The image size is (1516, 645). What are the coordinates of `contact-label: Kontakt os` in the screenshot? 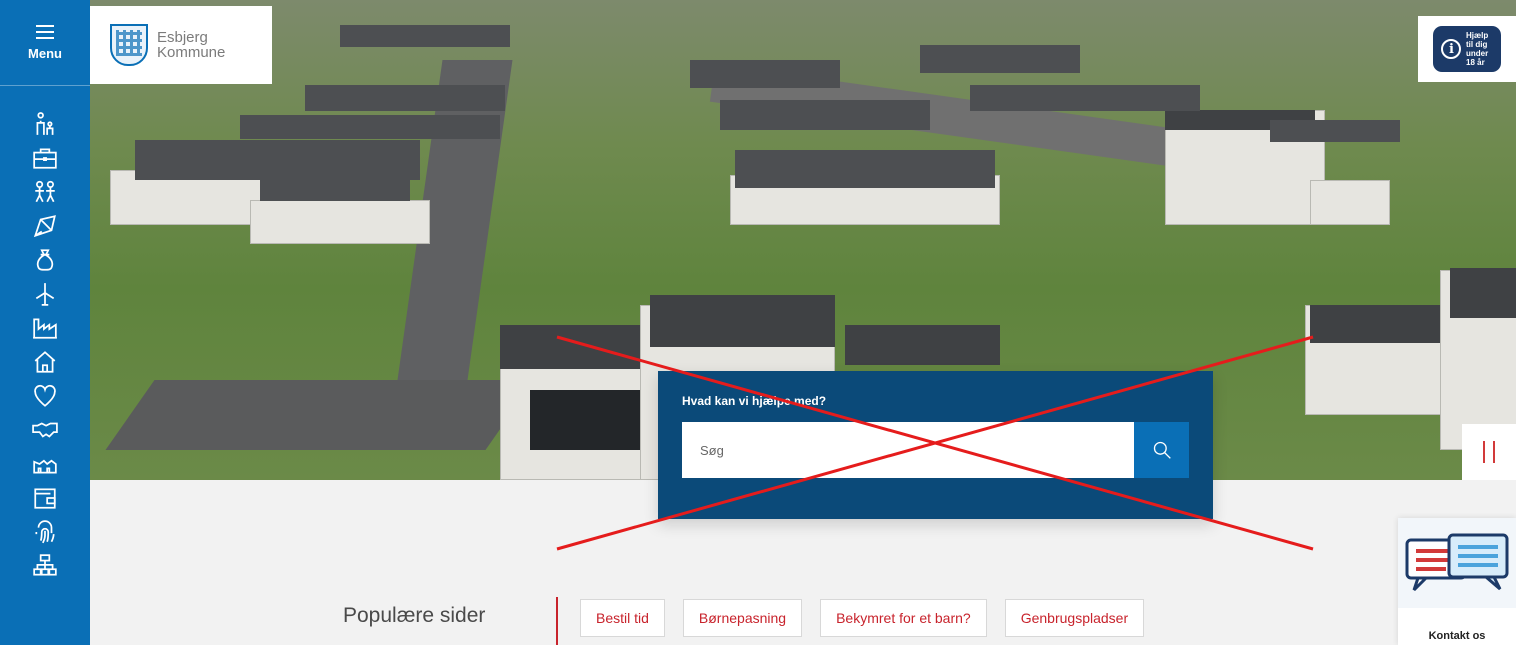 It's located at (1457, 636).